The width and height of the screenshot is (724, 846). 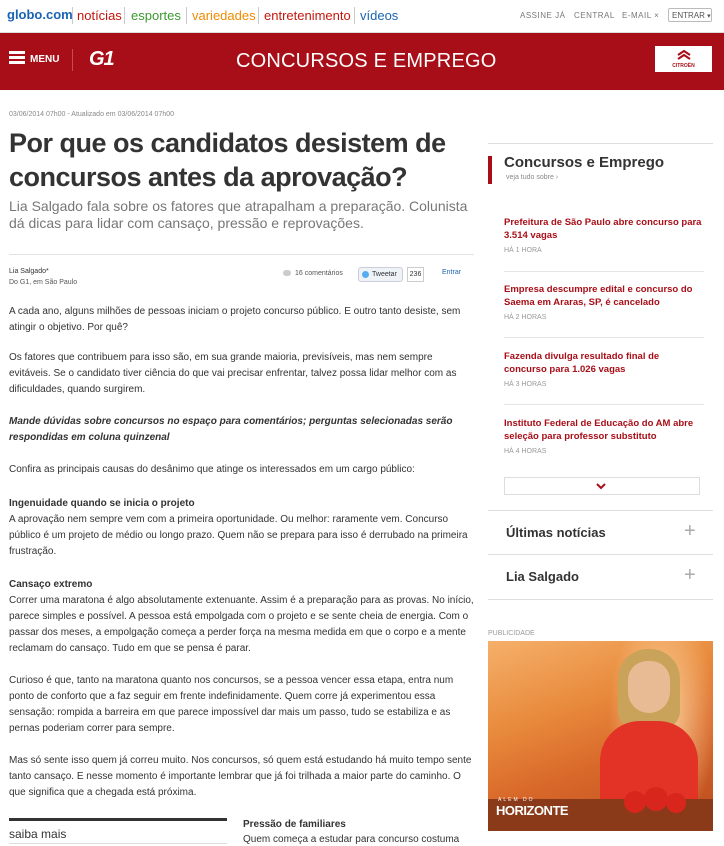 I want to click on chevron-down-icon: ▾, so click(x=709, y=16).